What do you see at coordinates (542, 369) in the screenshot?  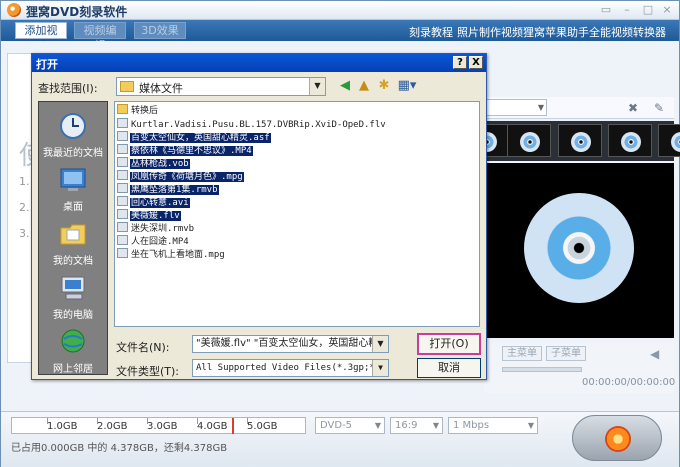 I see `seek-slider` at bounding box center [542, 369].